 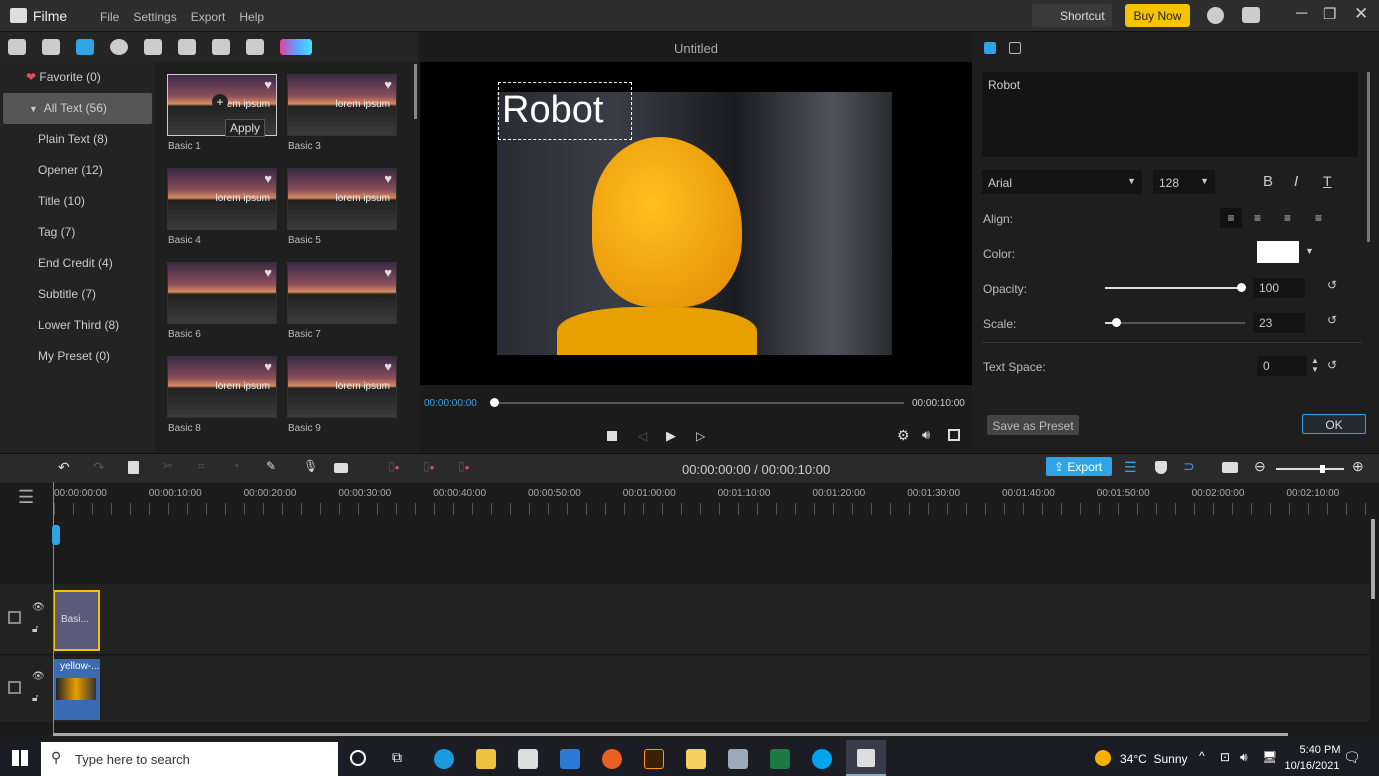 What do you see at coordinates (1072, 15) in the screenshot?
I see `shortcut-button: Shortcut` at bounding box center [1072, 15].